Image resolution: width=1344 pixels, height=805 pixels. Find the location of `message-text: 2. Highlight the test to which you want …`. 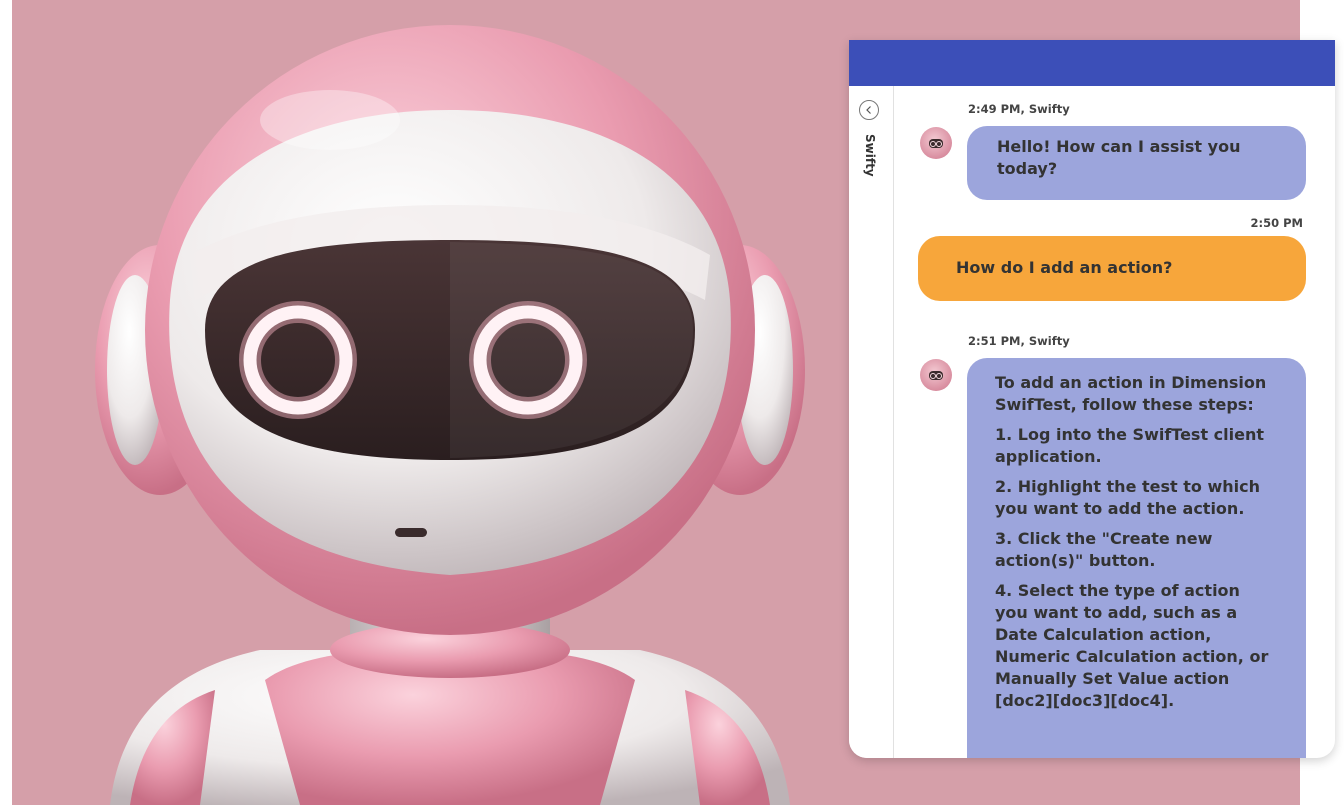

message-text: 2. Highlight the test to which you want … is located at coordinates (1127, 497).